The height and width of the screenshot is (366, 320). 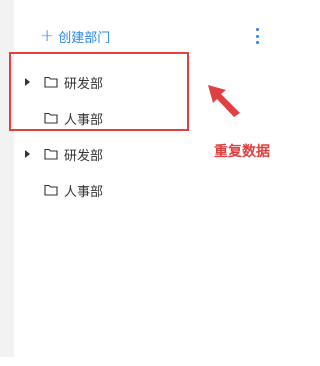 I want to click on tree-item-label: 人事部, so click(x=84, y=192).